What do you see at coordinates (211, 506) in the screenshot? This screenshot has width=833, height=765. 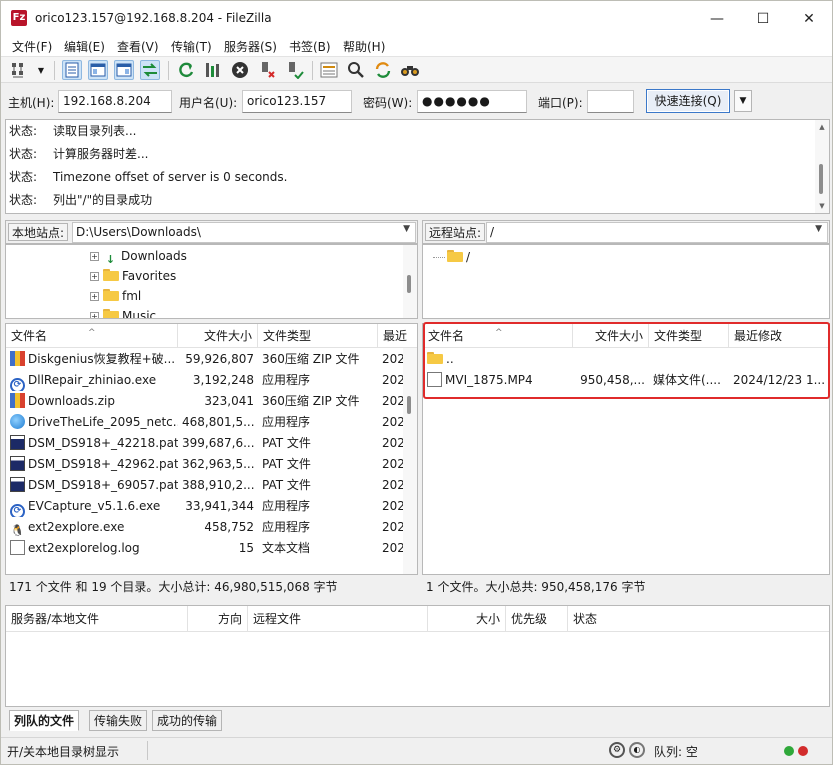 I see `file-row: ⟳ EVCapture_v5.1.6.exe 33,941,344 应用程序 202` at bounding box center [211, 506].